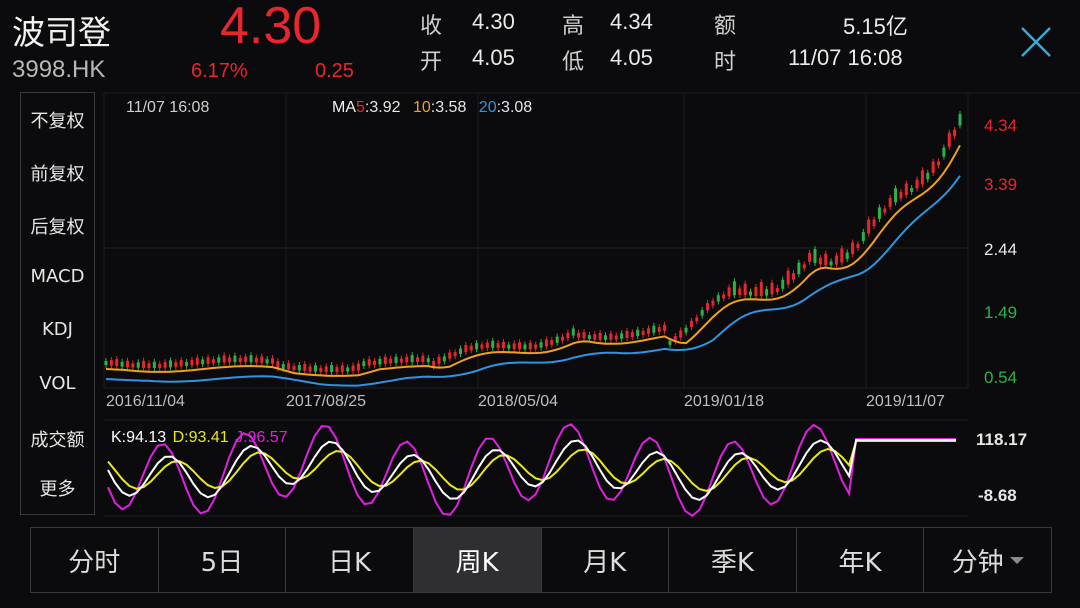  What do you see at coordinates (199, 438) in the screenshot?
I see `kdj-legend: K:94.13 D:93.41 J:96.57` at bounding box center [199, 438].